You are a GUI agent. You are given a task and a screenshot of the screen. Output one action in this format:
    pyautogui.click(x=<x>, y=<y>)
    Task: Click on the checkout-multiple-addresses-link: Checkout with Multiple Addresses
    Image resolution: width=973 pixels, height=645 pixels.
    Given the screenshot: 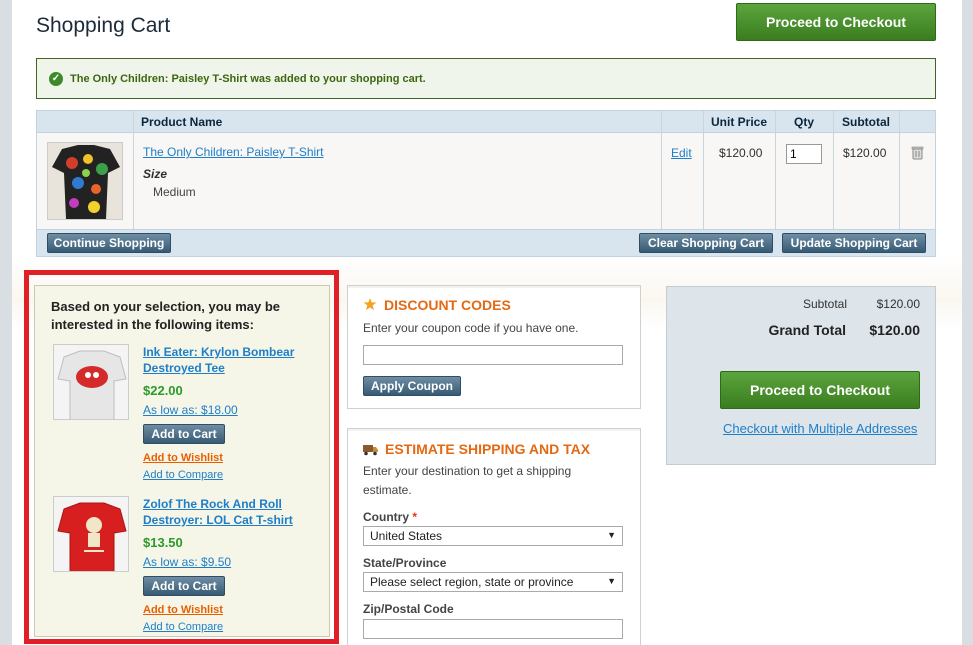 What is the action you would take?
    pyautogui.click(x=820, y=428)
    